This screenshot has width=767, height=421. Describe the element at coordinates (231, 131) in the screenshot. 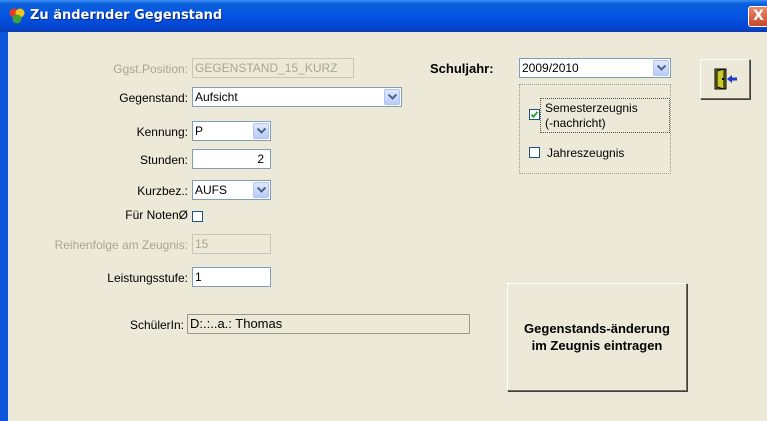

I see `kennung-select: P` at that location.